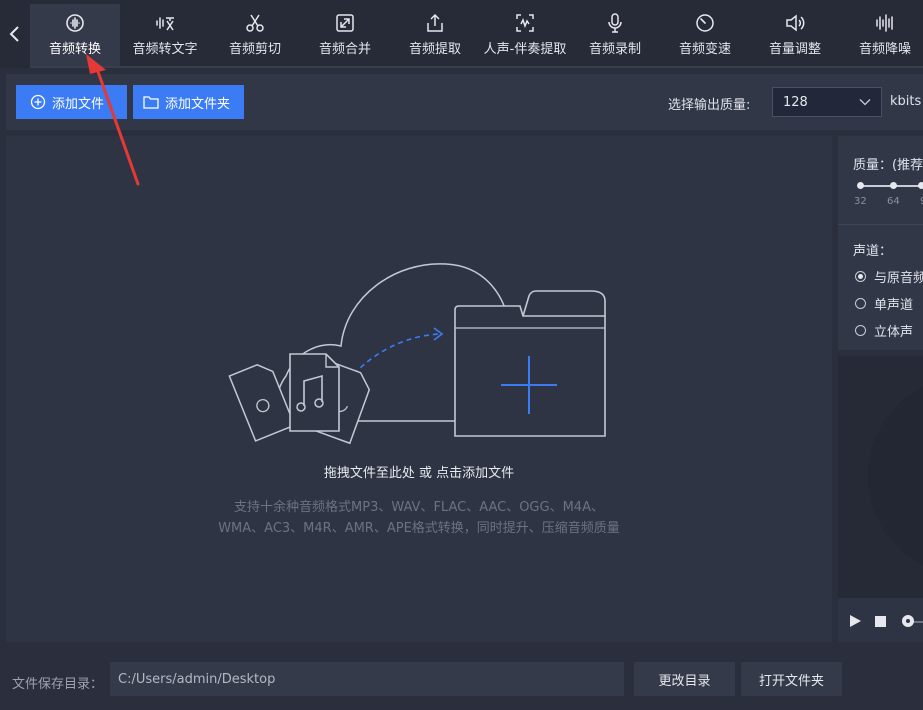 This screenshot has height=710, width=923. I want to click on toolbar-divider, so click(476, 67).